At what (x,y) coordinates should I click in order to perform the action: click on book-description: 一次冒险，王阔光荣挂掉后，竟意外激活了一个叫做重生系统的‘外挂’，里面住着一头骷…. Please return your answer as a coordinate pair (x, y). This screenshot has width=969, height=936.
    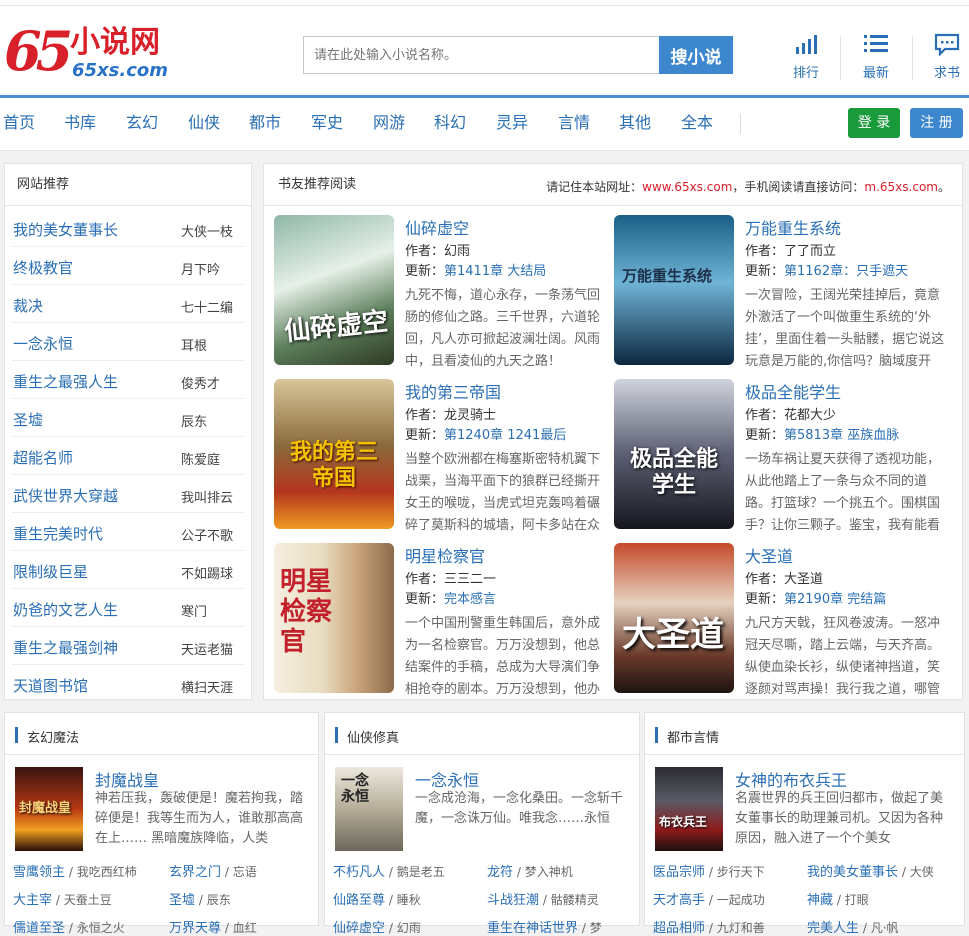
    Looking at the image, I should click on (845, 328).